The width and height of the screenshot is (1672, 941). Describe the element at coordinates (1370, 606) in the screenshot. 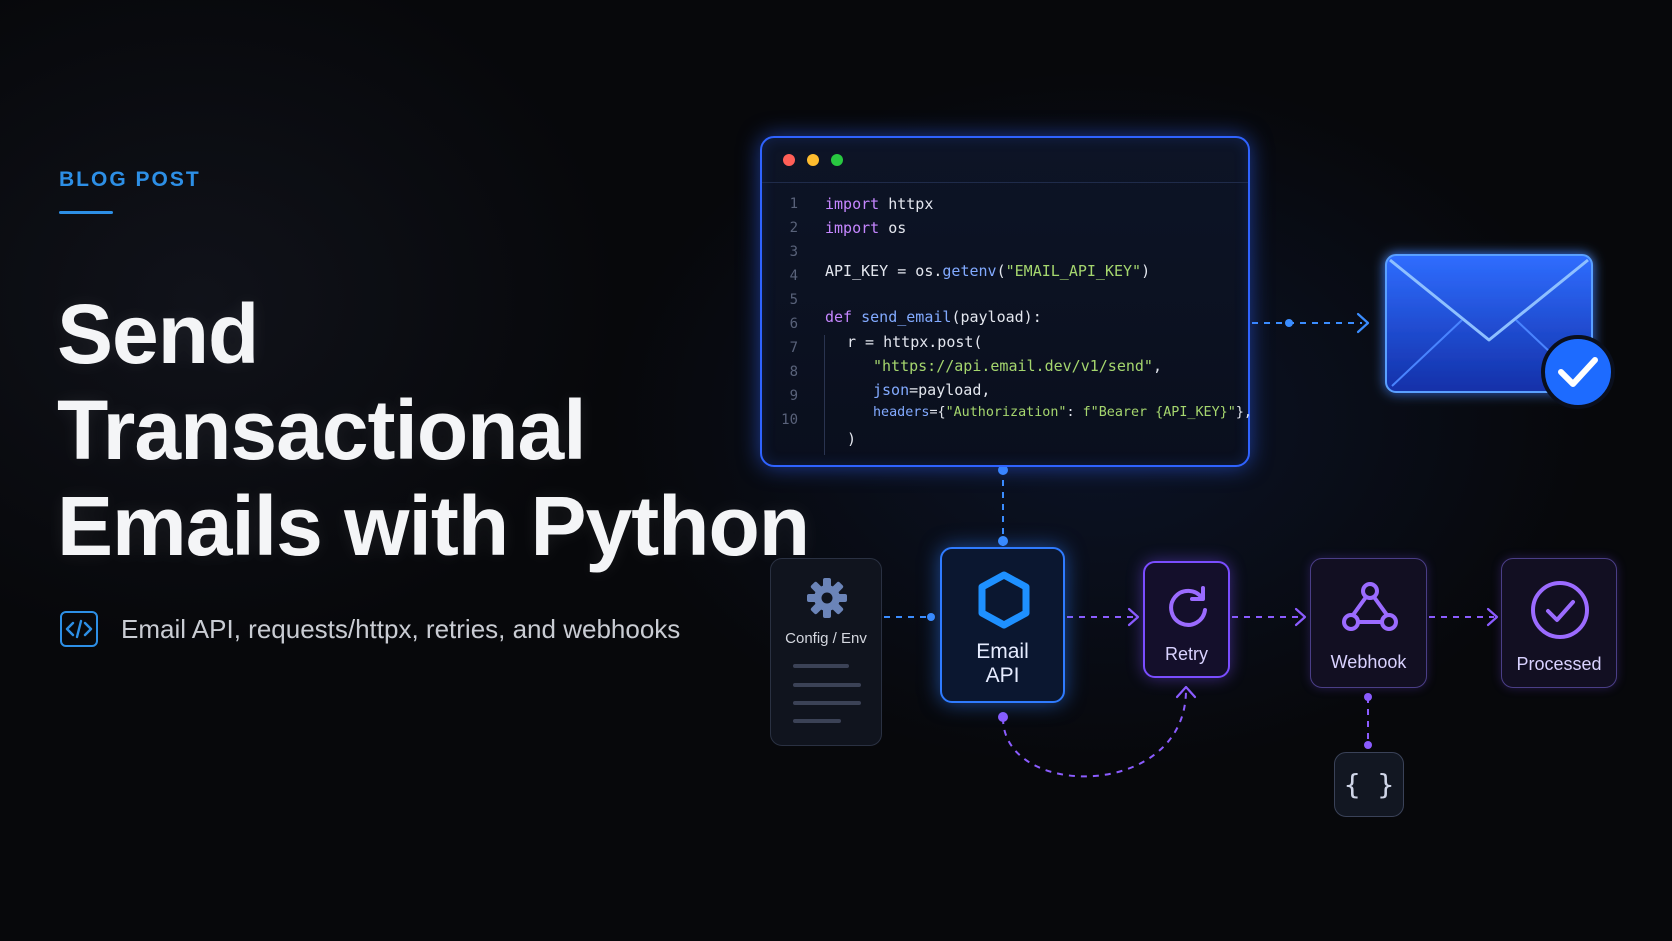

I see `webhook-icon` at that location.